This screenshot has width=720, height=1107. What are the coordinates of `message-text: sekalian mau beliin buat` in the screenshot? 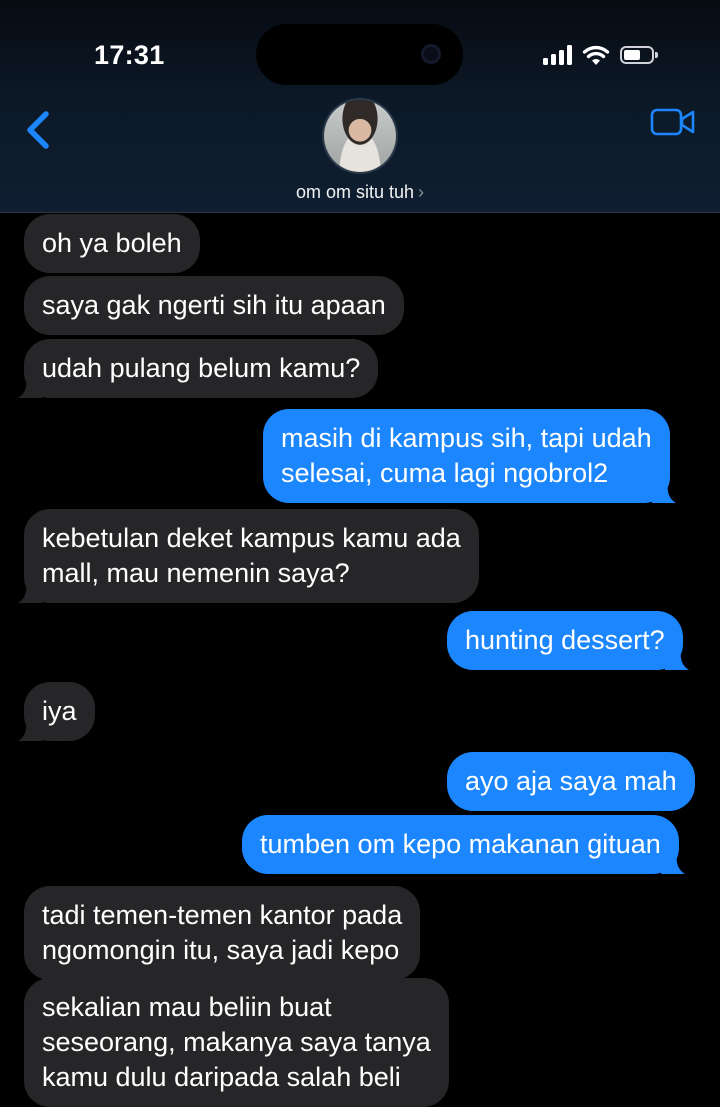 It's located at (187, 1007).